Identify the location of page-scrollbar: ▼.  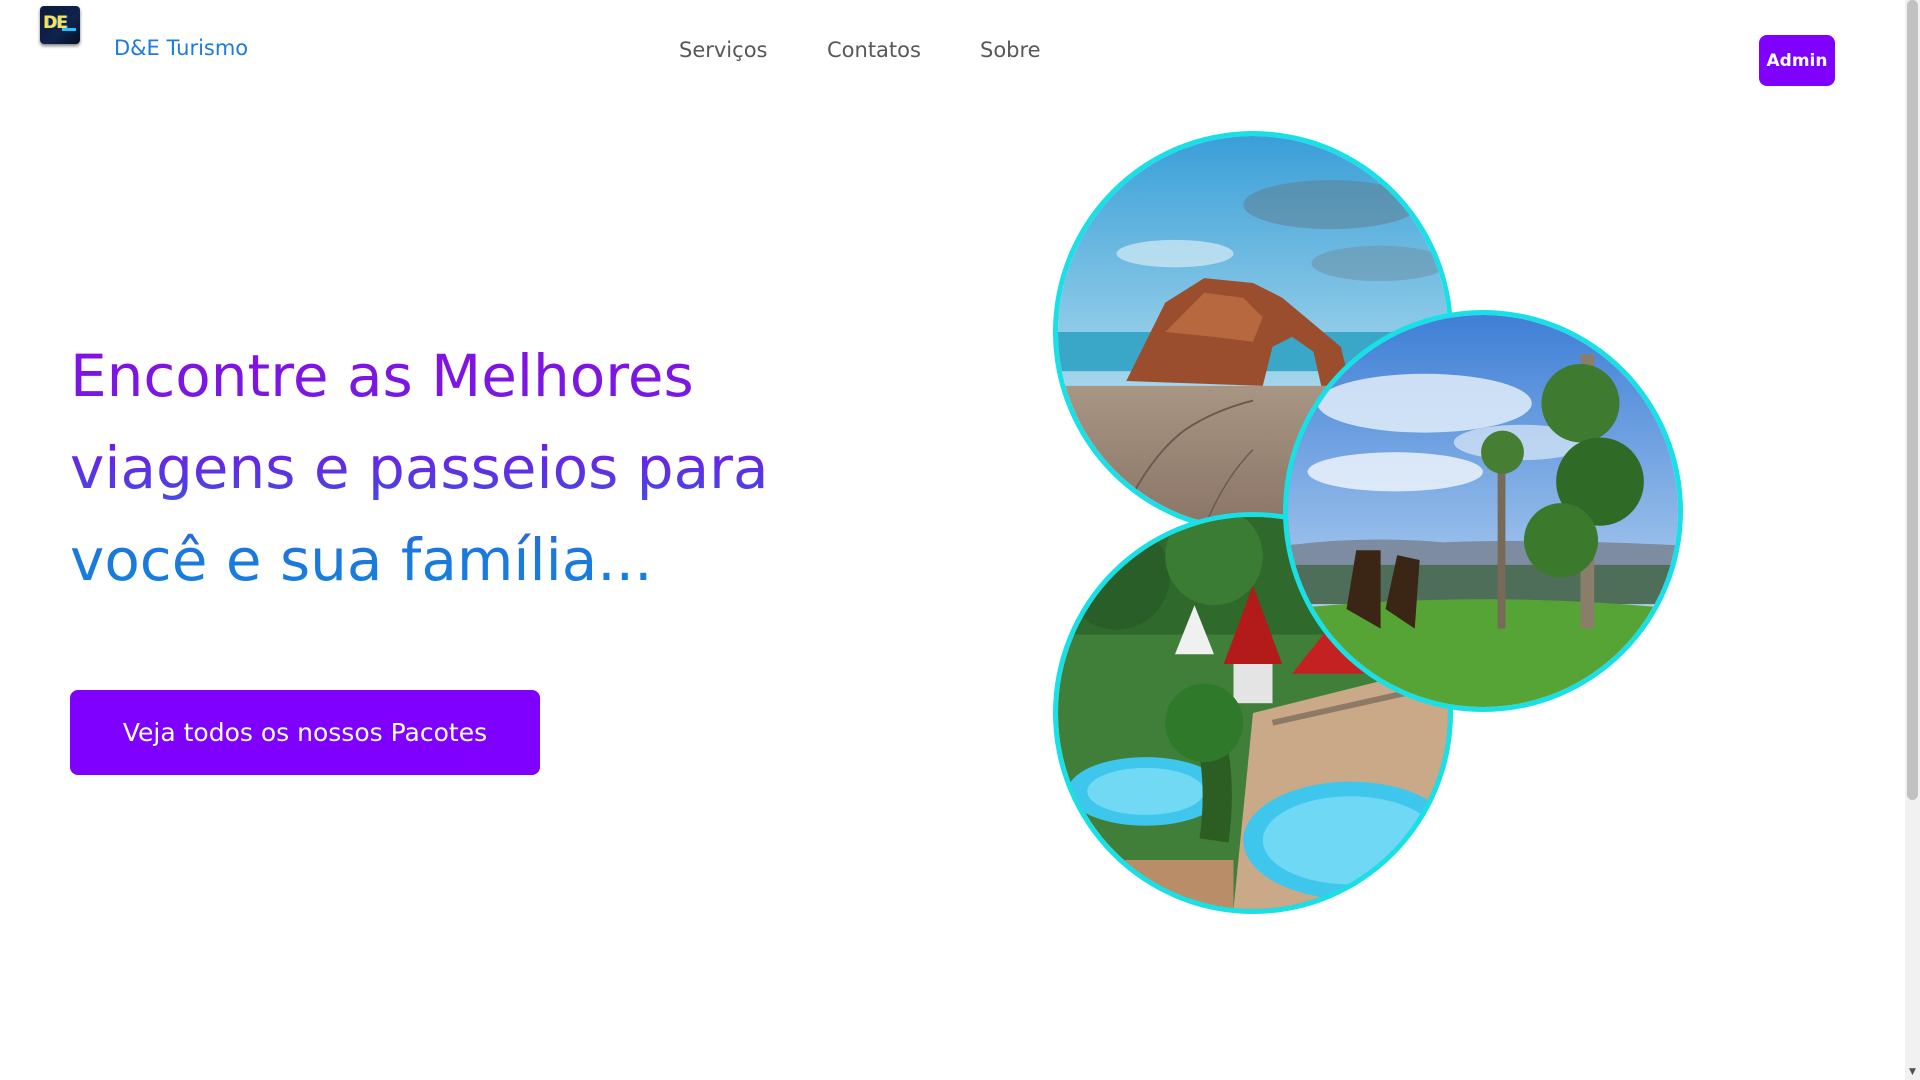
(1912, 540).